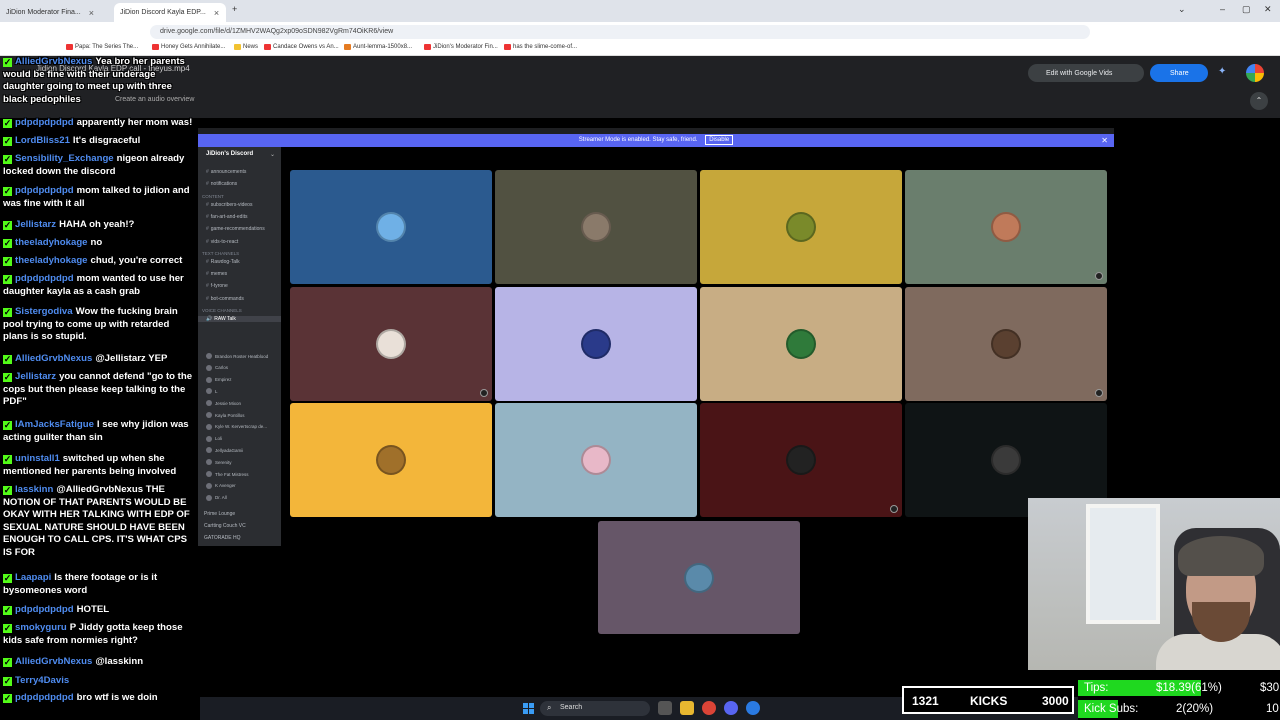 This screenshot has height=720, width=1280. I want to click on voice-user: Empirez, so click(219, 379).